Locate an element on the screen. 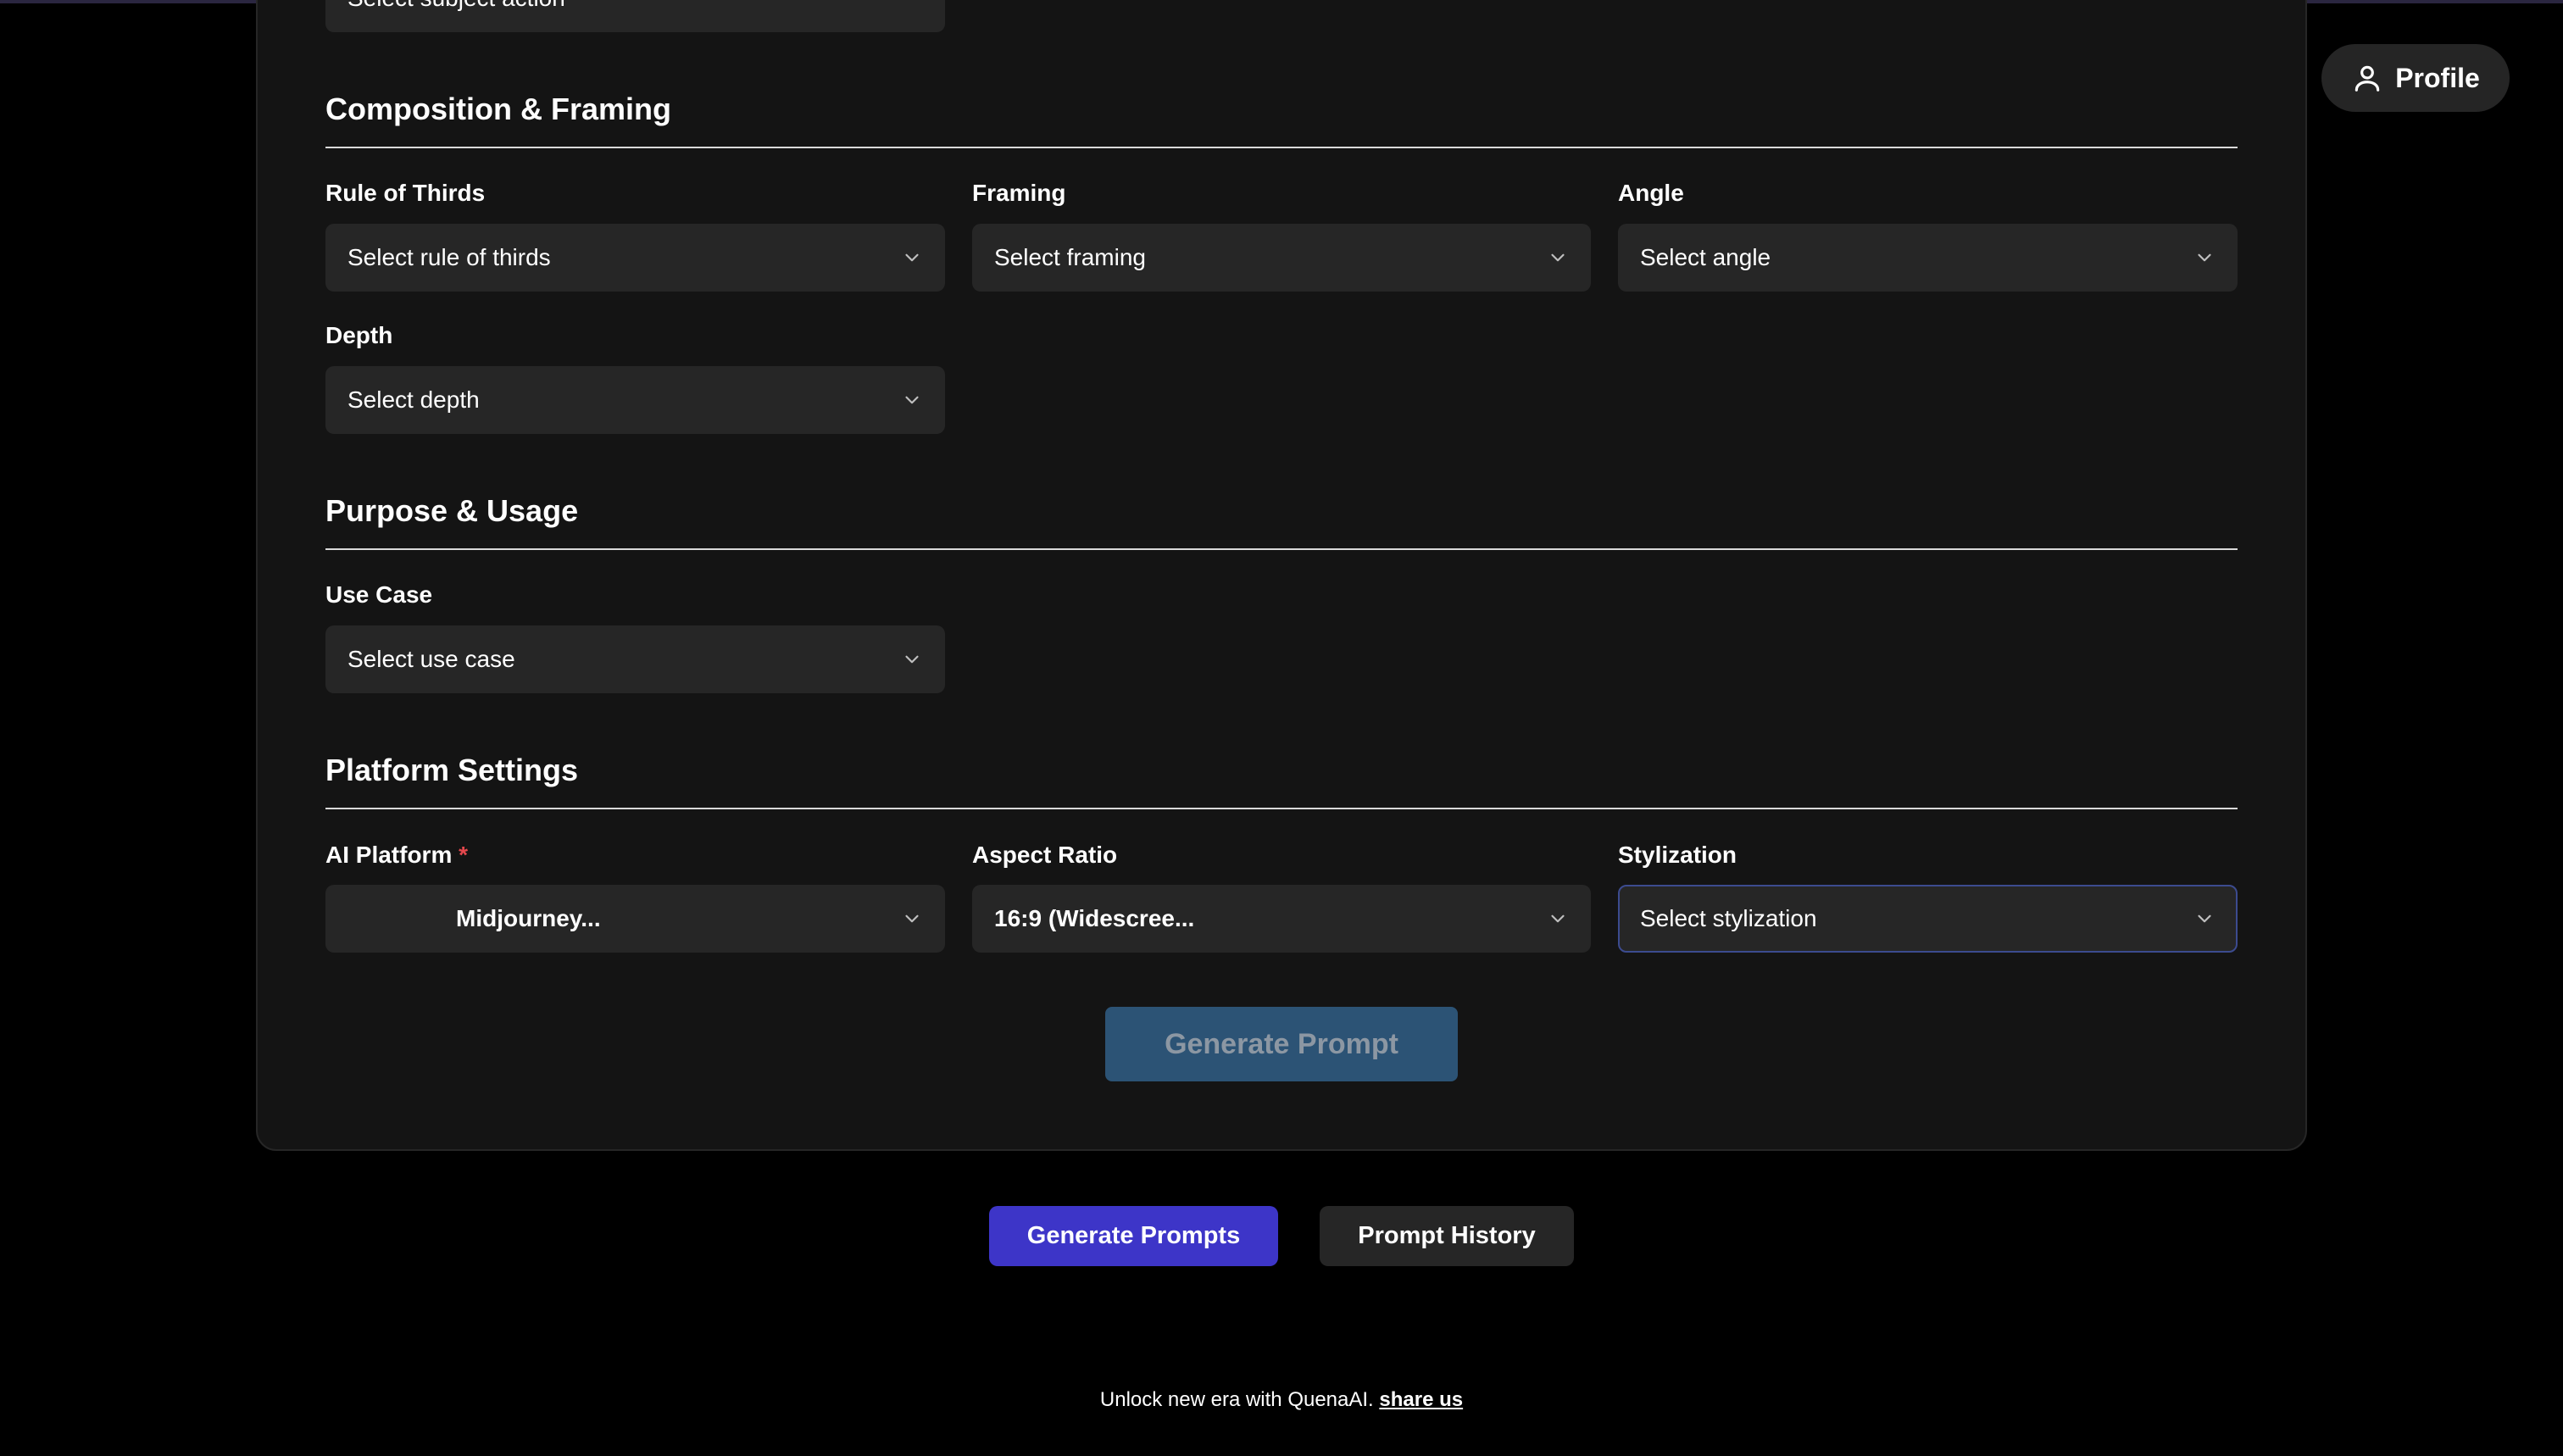 The image size is (2563, 1456). section-title-platform: Platform Settings is located at coordinates (452, 770).